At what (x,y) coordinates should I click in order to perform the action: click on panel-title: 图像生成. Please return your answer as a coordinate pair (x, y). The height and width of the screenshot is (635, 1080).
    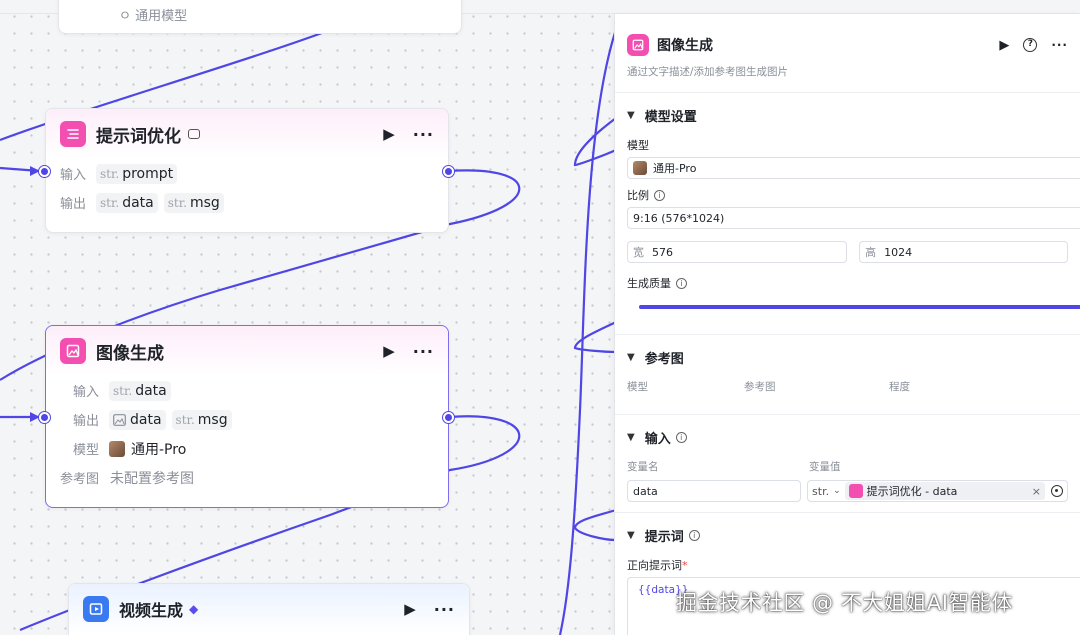
    Looking at the image, I should click on (685, 46).